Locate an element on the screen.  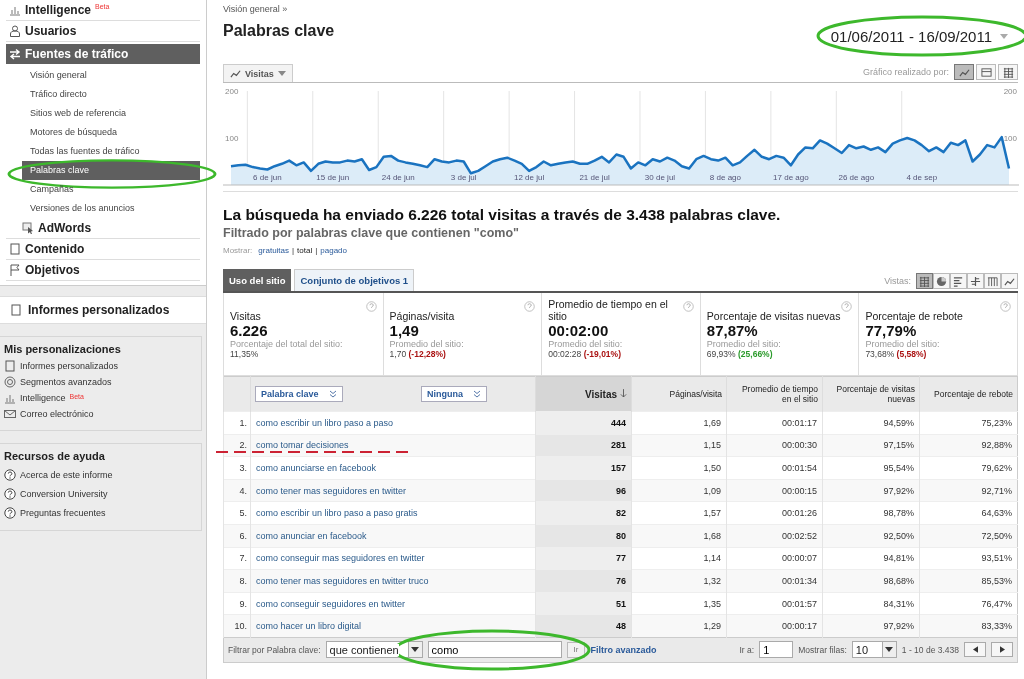
site-value: 11,35% is located at coordinates (244, 354).